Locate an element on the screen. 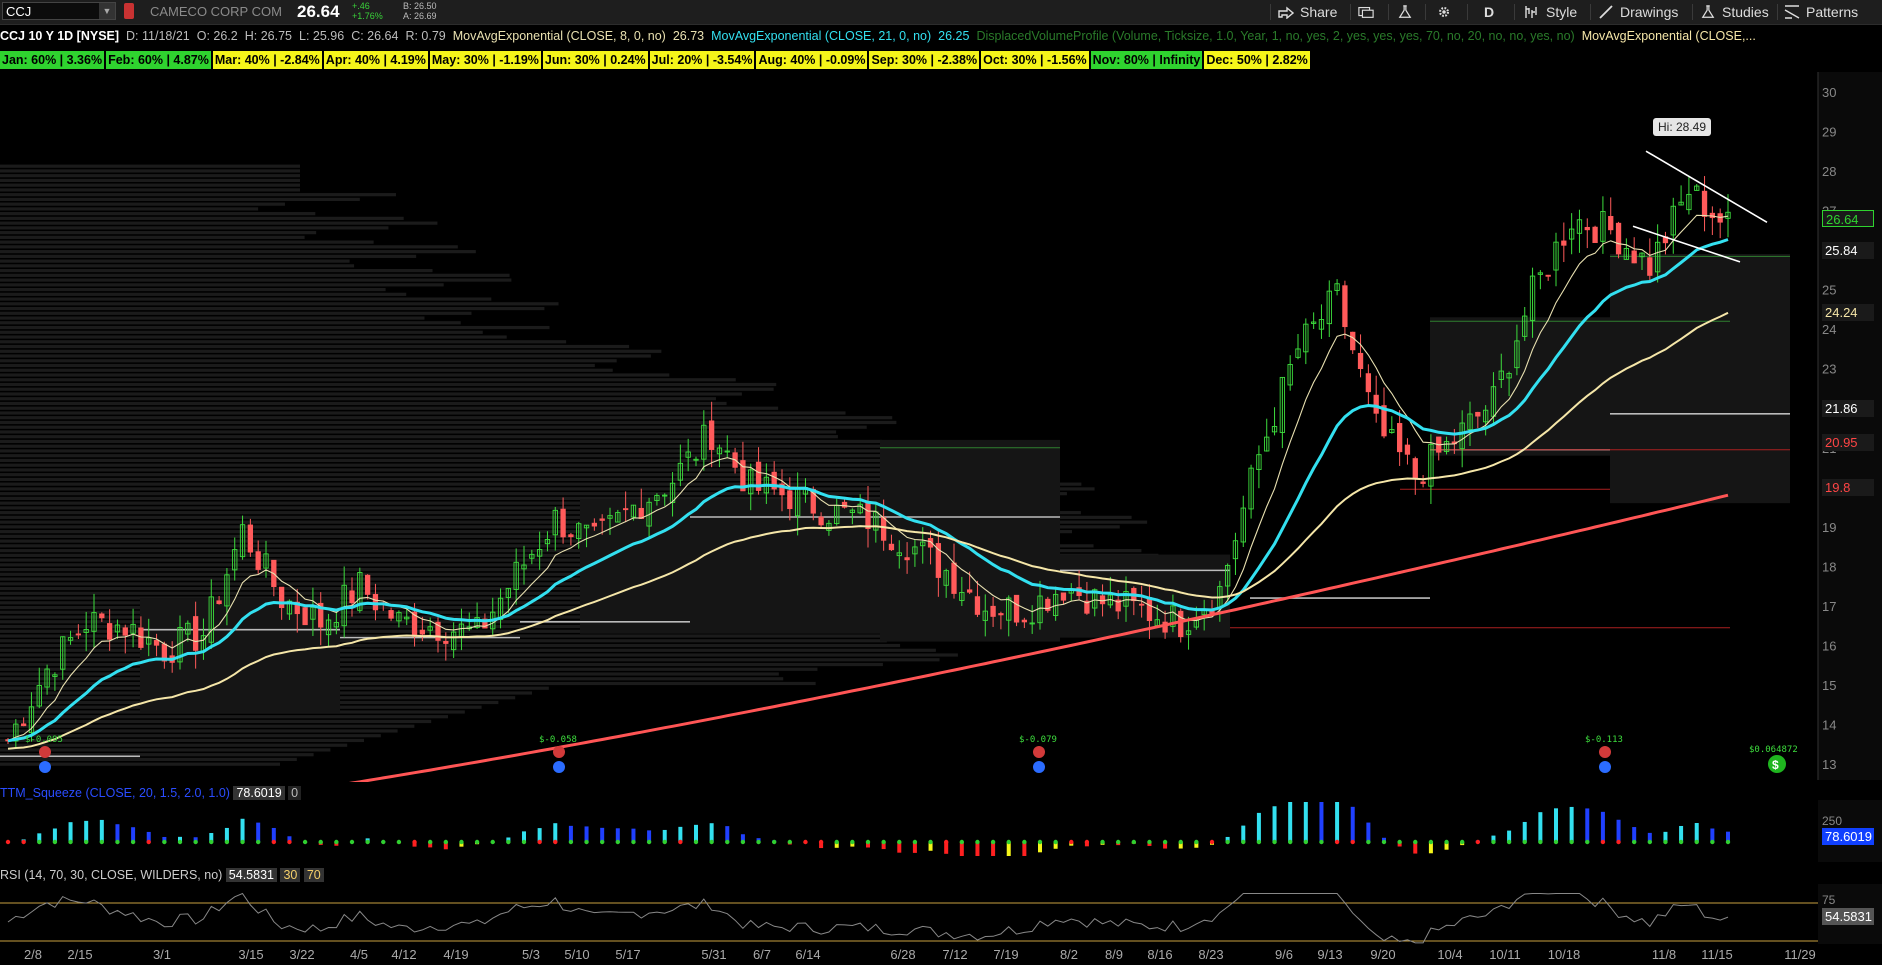 Image resolution: width=1882 pixels, height=965 pixels. price-tick: 23 is located at coordinates (1829, 369).